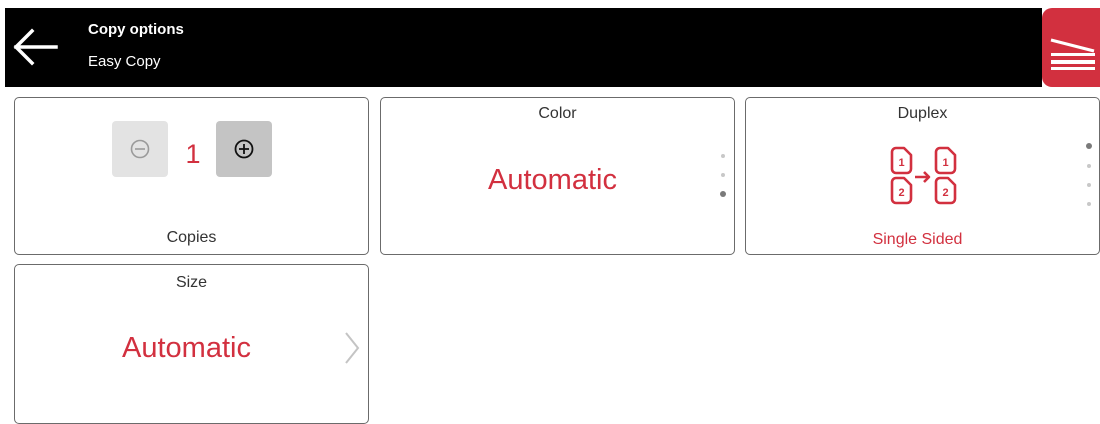 The image size is (1100, 424). What do you see at coordinates (557, 113) in the screenshot?
I see `color-label: Color` at bounding box center [557, 113].